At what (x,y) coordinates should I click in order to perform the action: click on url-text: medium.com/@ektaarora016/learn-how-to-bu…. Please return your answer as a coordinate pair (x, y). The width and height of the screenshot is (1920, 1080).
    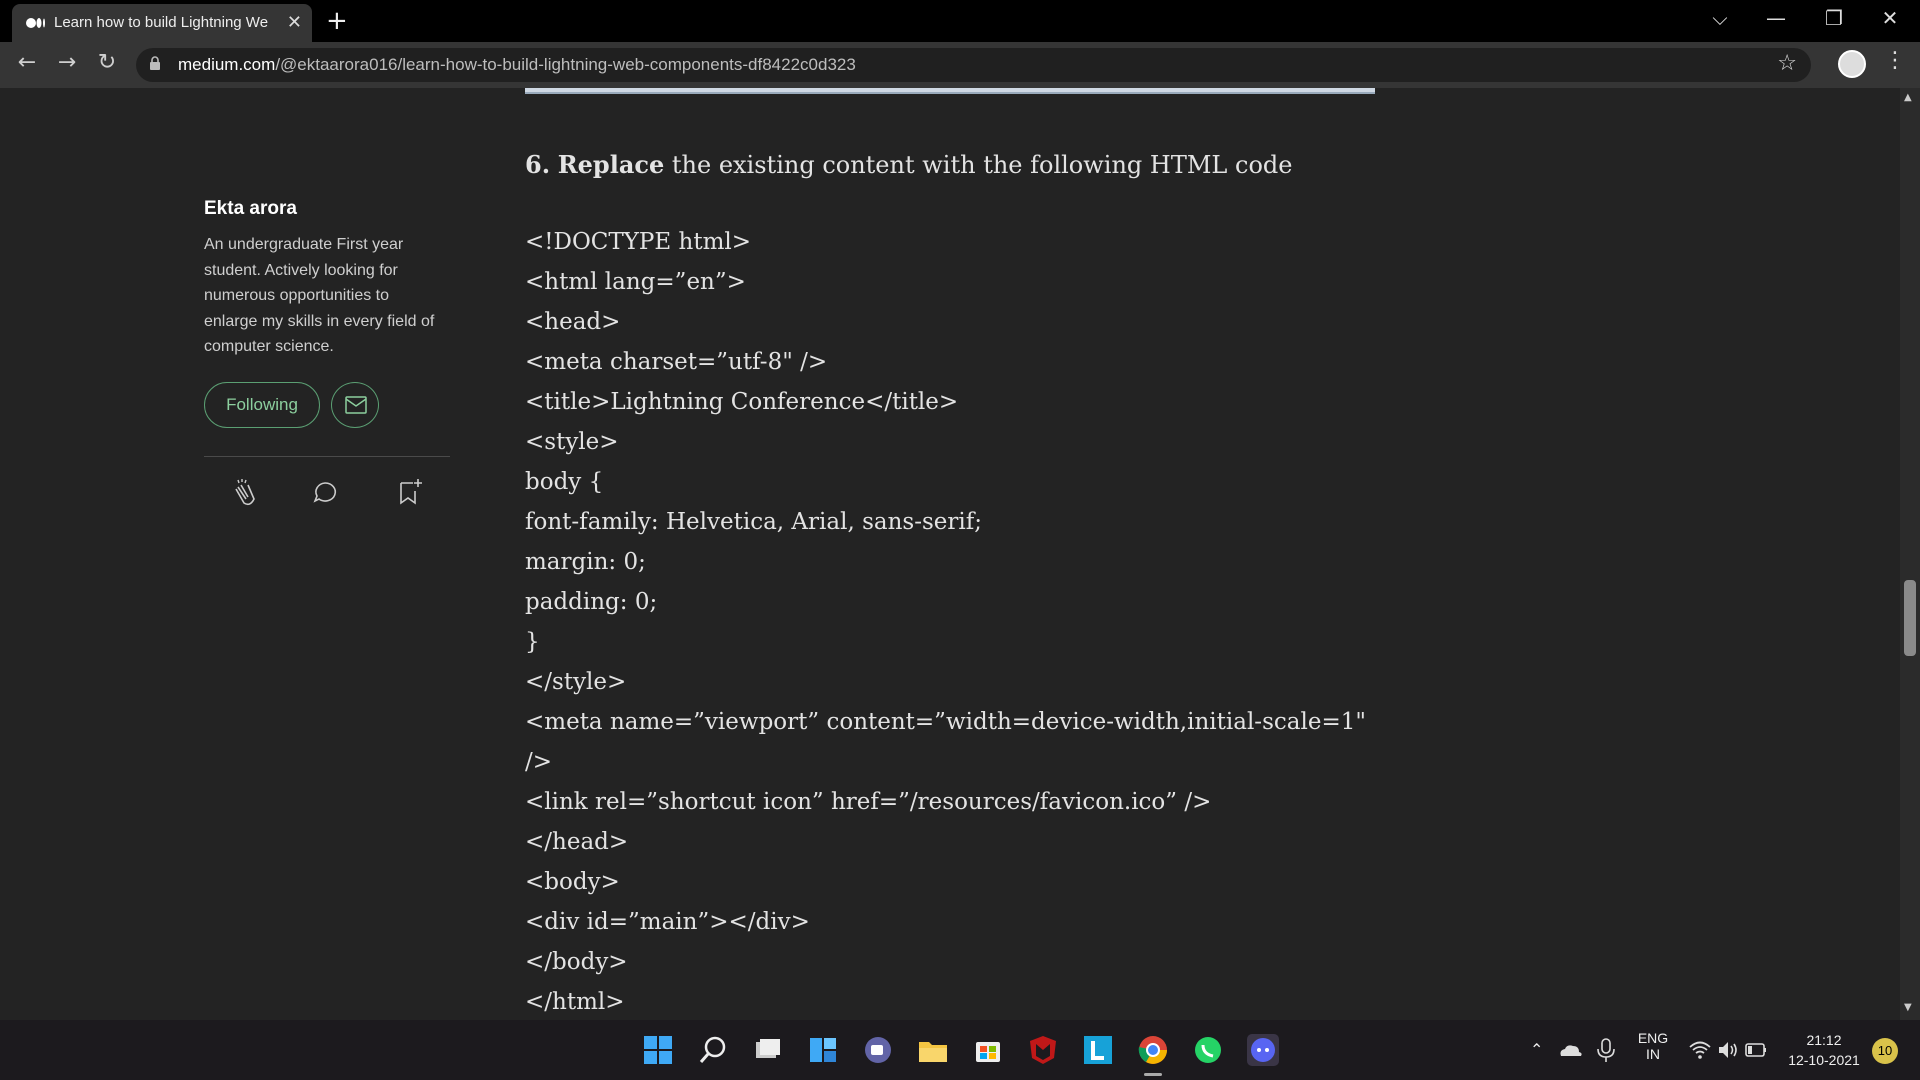
    Looking at the image, I should click on (517, 65).